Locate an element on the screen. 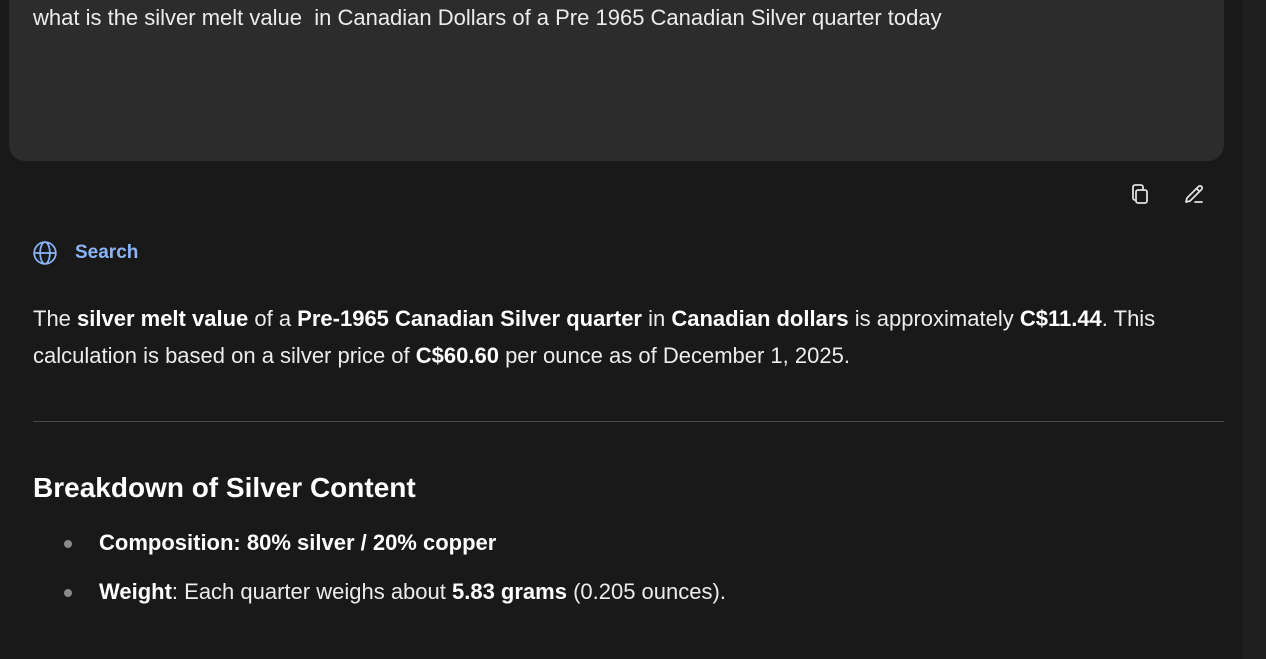 Image resolution: width=1266 pixels, height=659 pixels. list-item: Composition: 80% silver / 20% copper is located at coordinates (394, 543).